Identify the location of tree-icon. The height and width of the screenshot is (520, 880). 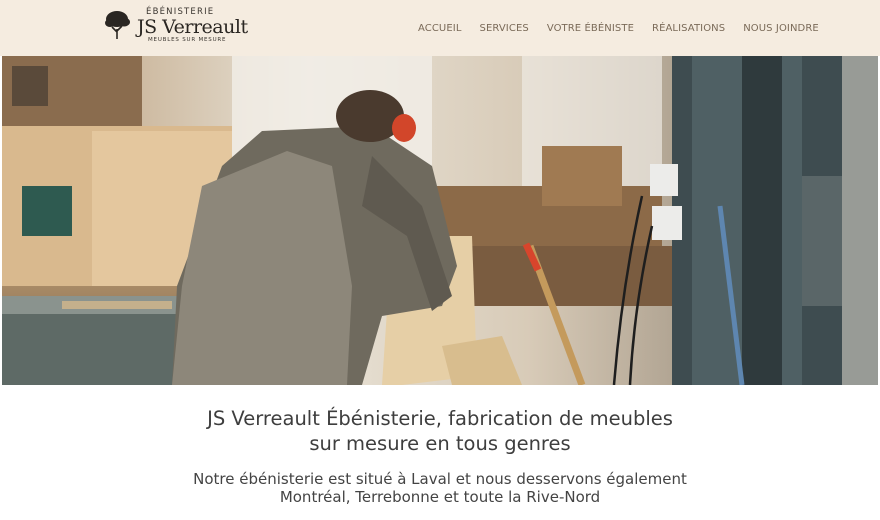
(117, 25).